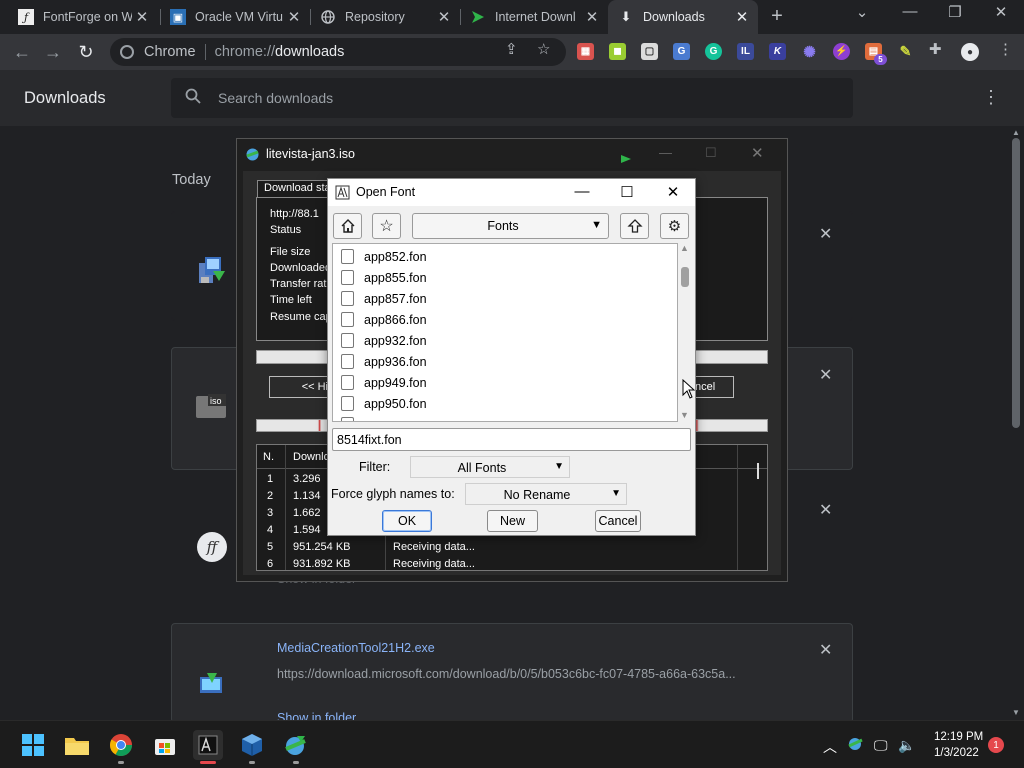 This screenshot has width=1024, height=768. What do you see at coordinates (511, 49) in the screenshot?
I see `share-icon: ⇪` at bounding box center [511, 49].